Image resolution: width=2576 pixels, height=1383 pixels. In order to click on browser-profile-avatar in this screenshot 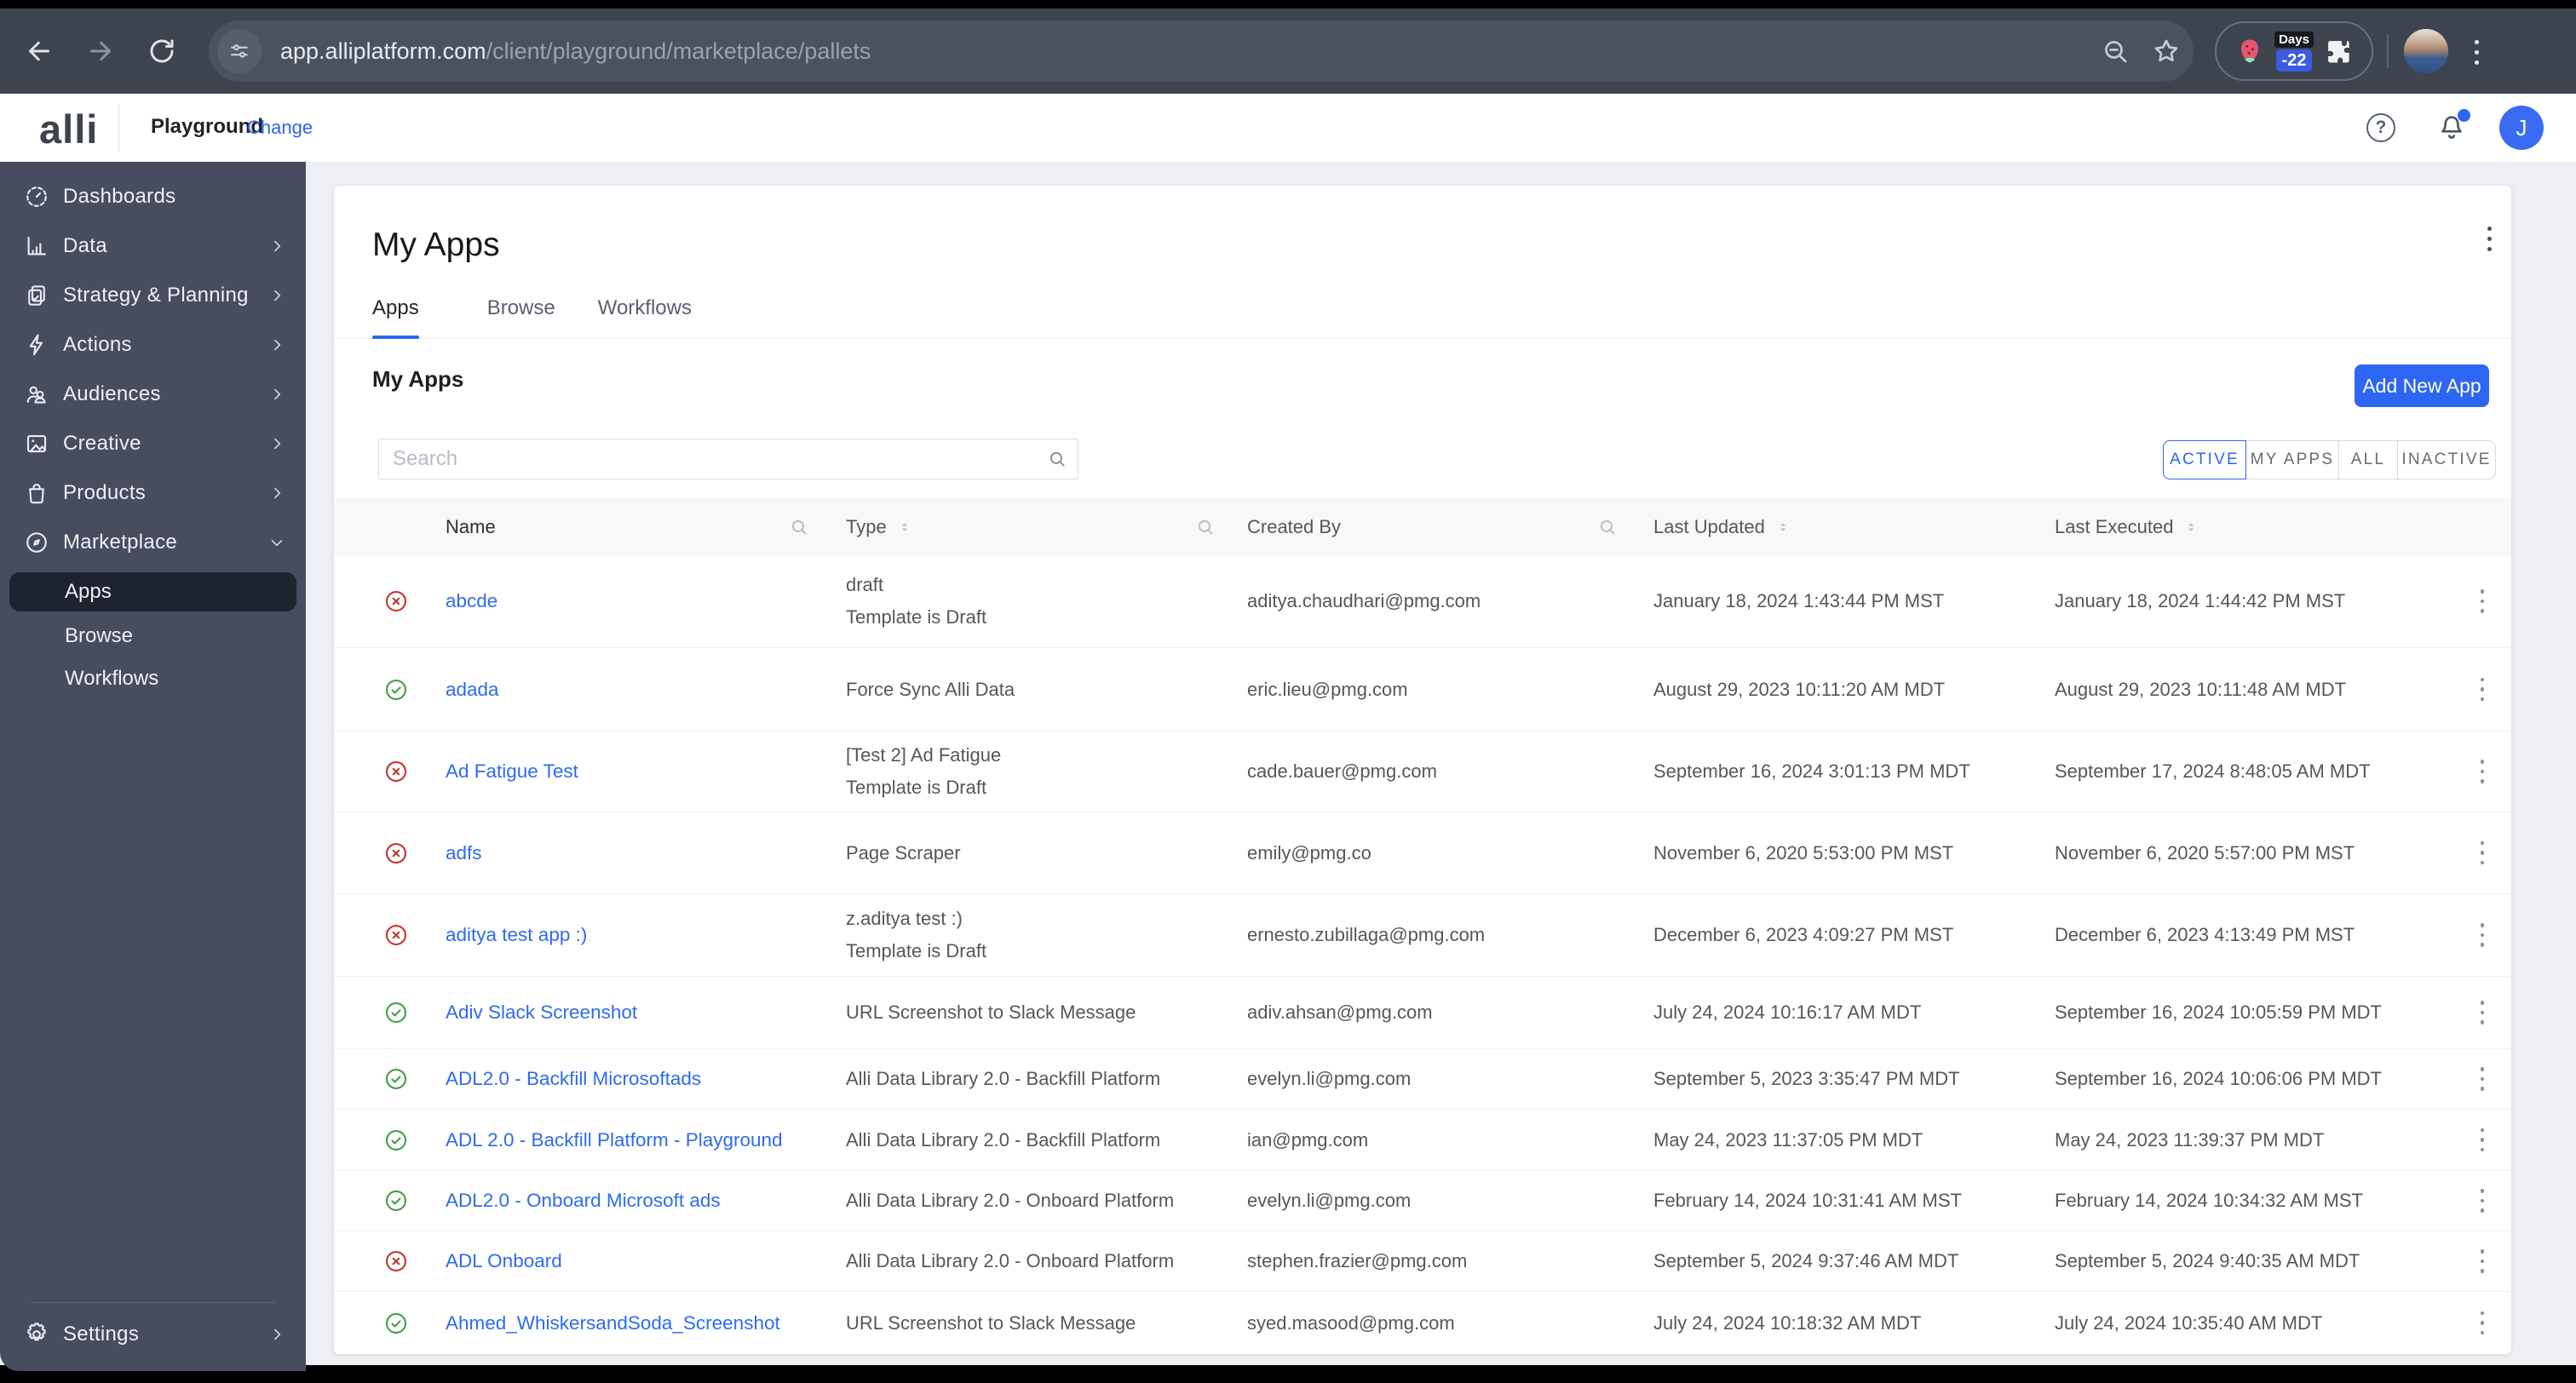, I will do `click(2426, 51)`.